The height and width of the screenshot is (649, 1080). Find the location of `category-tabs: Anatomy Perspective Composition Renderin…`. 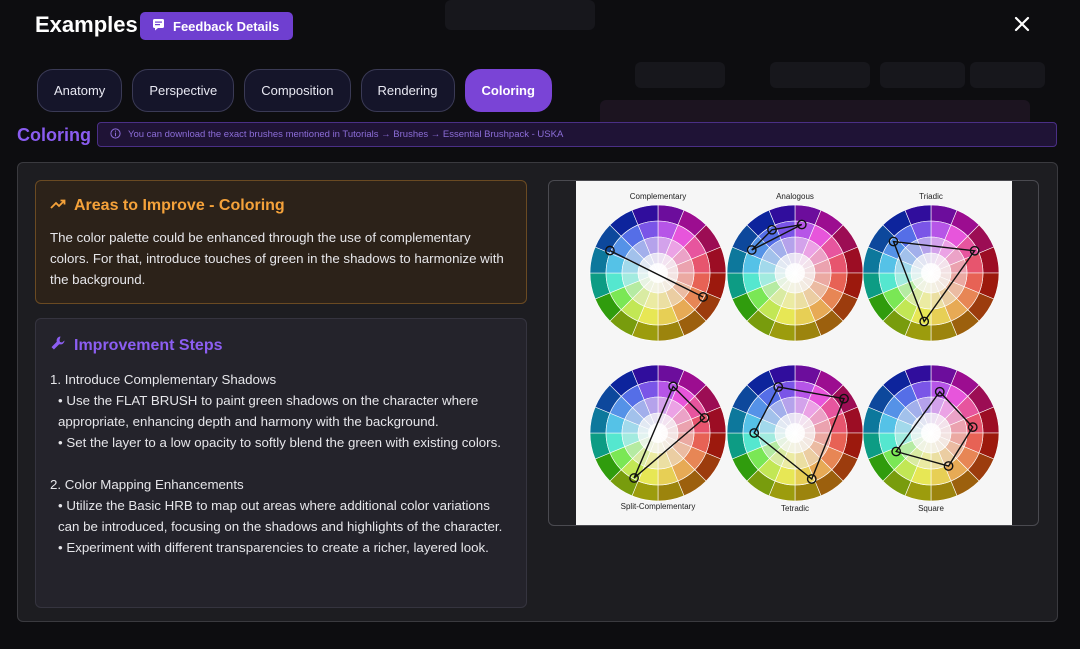

category-tabs: Anatomy Perspective Composition Renderin… is located at coordinates (294, 90).